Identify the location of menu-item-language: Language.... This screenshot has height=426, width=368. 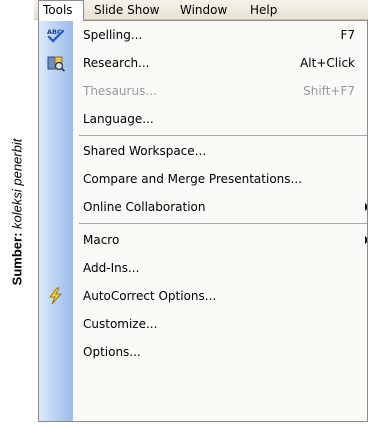
(203, 119).